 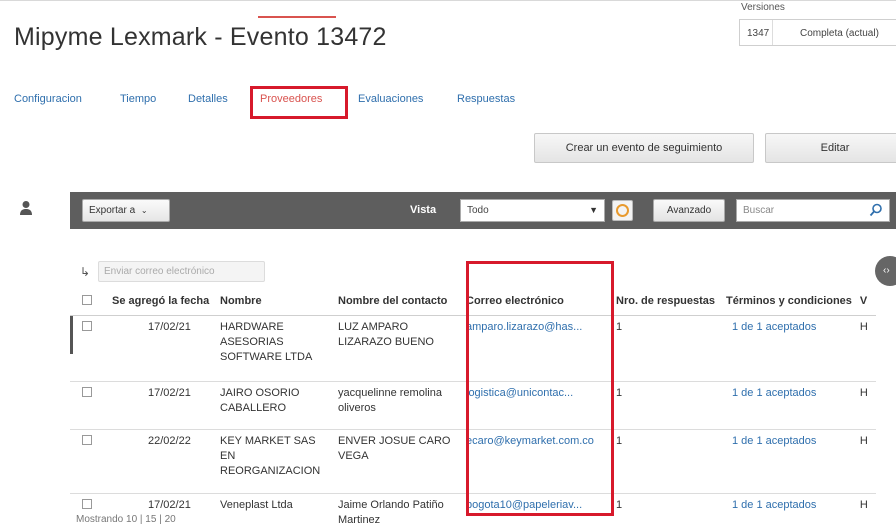 What do you see at coordinates (85, 272) in the screenshot?
I see `reply-arrow-icon: ↳` at bounding box center [85, 272].